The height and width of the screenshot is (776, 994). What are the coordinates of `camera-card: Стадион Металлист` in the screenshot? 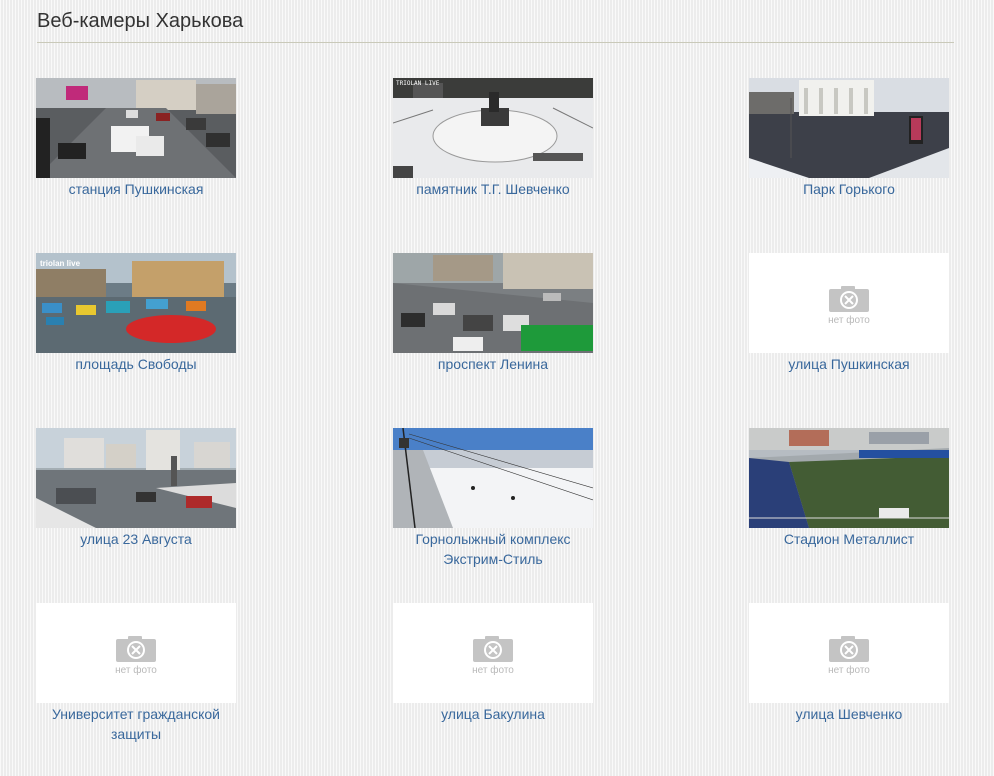 It's located at (849, 488).